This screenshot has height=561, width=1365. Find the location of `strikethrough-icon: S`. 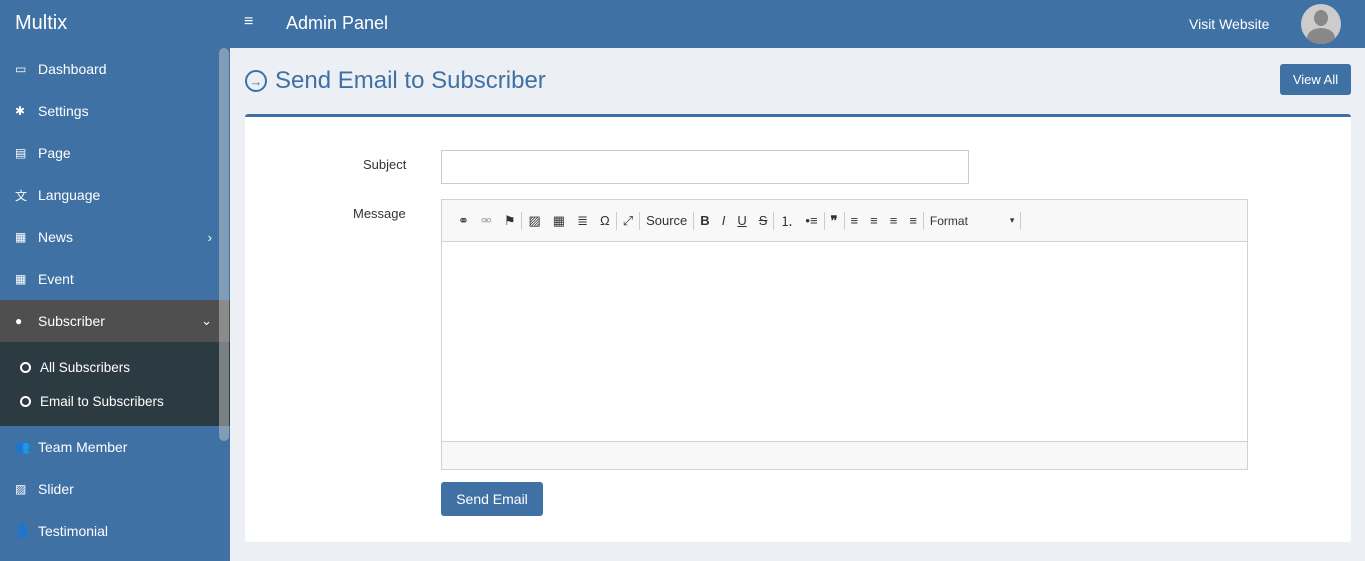

strikethrough-icon: S is located at coordinates (763, 220).